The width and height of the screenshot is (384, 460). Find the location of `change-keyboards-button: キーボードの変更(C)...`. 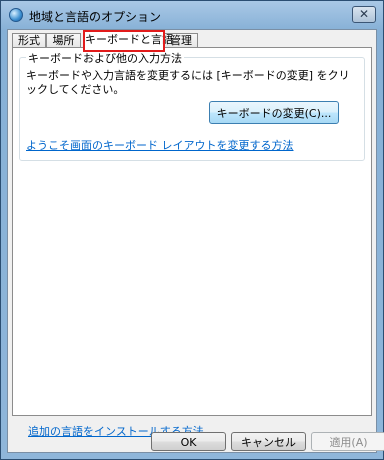

change-keyboards-button: キーボードの変更(C)... is located at coordinates (274, 112).